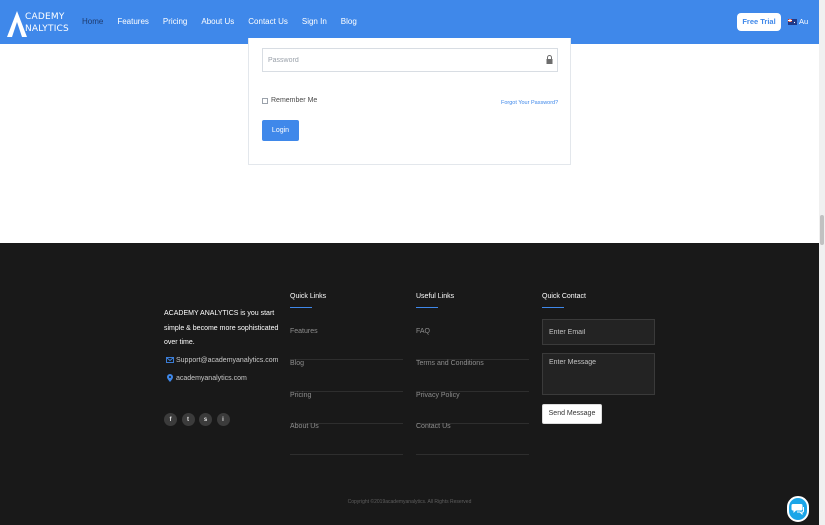 The width and height of the screenshot is (825, 525). I want to click on quick-contact-message-field, so click(598, 374).